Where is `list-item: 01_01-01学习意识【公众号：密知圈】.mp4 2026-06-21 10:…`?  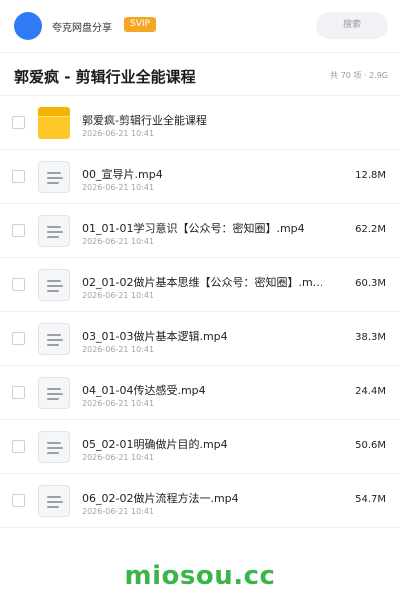
list-item: 01_01-01学习意识【公众号：密知圈】.mp4 2026-06-21 10:… is located at coordinates (200, 231).